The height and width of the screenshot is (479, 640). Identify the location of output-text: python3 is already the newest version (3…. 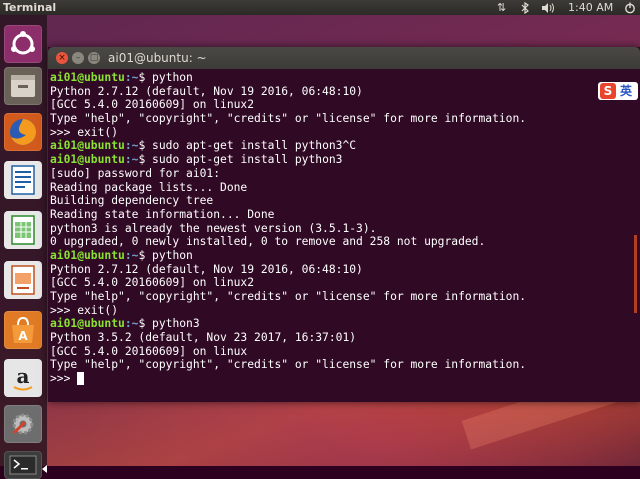
(213, 228).